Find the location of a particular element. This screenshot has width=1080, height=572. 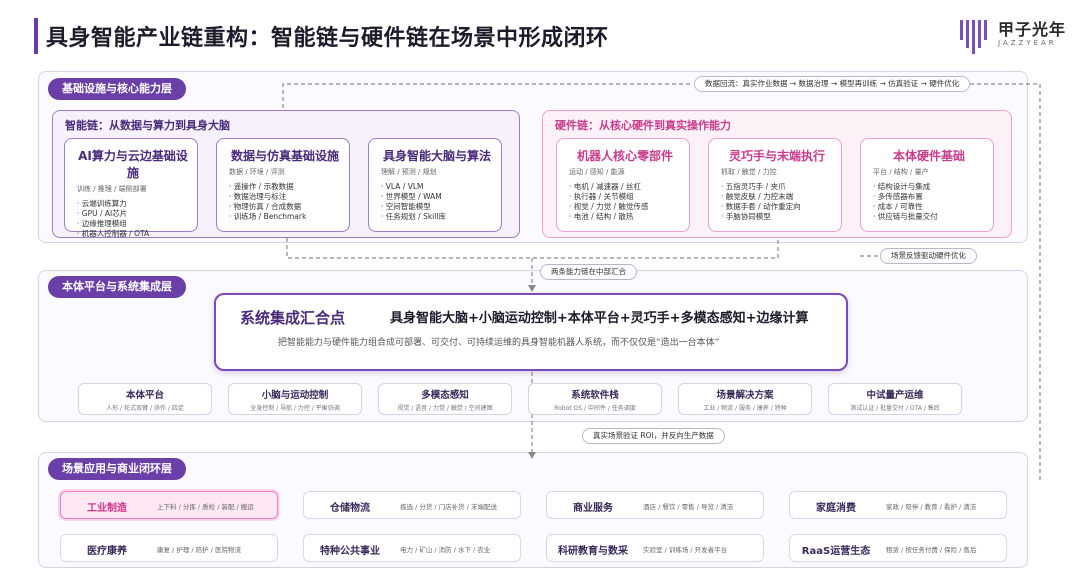

scene-industrial: 工业制造 上下料 / 分拣 / 质检 / 装配 / 搬运 is located at coordinates (169, 505).